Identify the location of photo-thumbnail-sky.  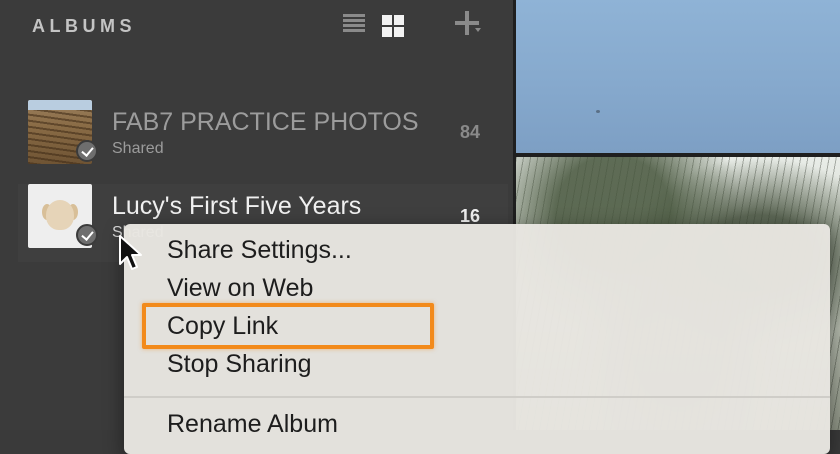
(678, 76).